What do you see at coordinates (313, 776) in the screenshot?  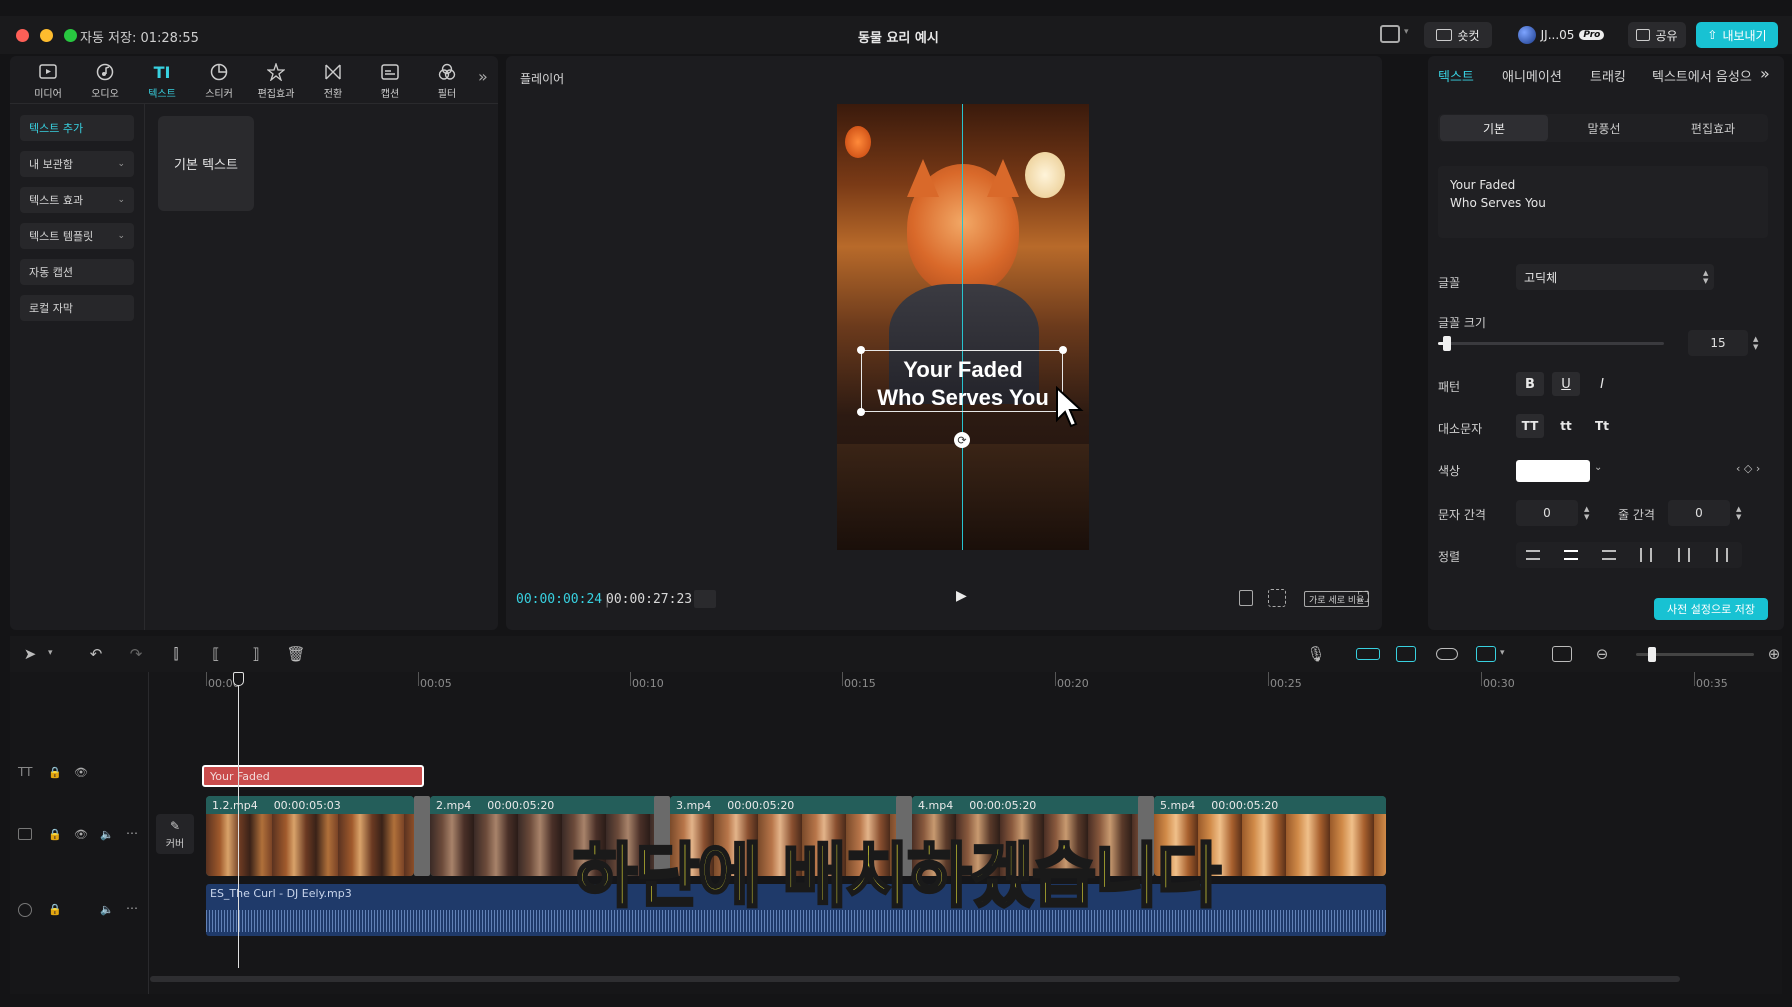 I see `text-clip: Your Faded` at bounding box center [313, 776].